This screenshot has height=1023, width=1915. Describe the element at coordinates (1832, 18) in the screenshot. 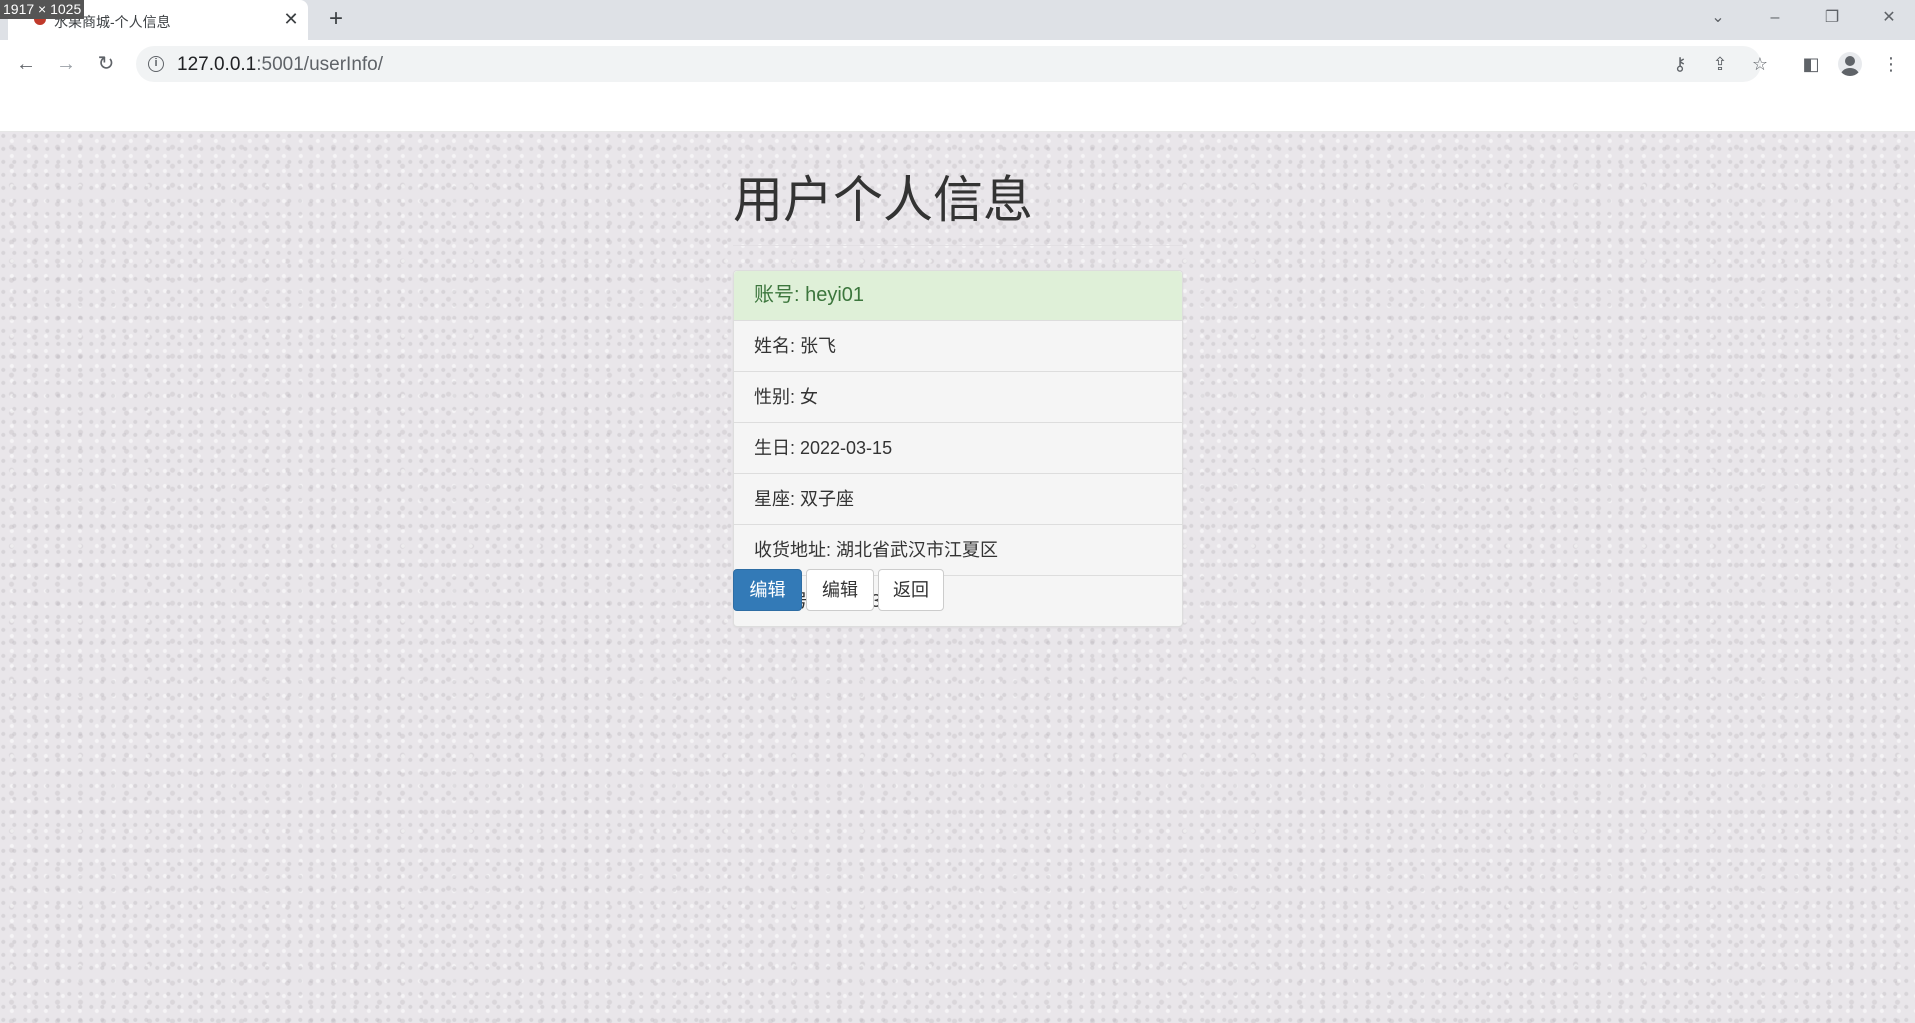

I see `restore-icon: ❐` at that location.